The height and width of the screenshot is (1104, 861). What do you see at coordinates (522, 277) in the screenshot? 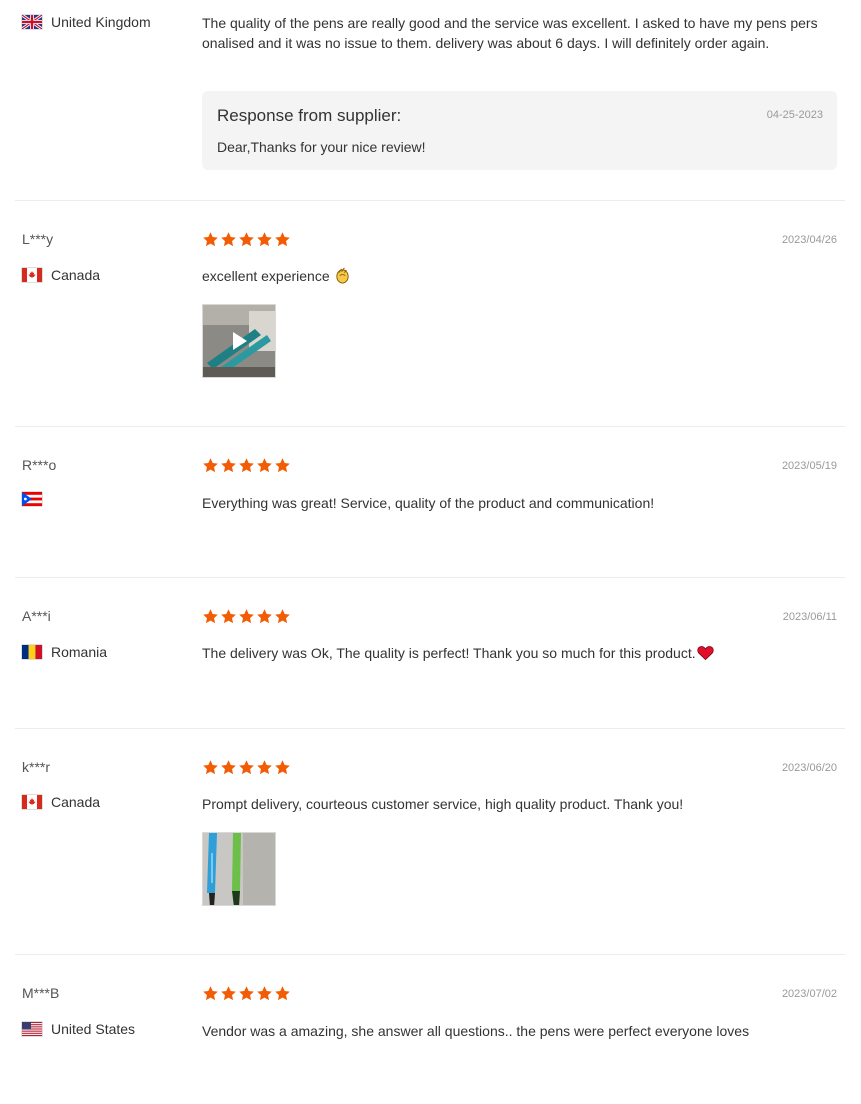
I see `review-text: excellent experience` at bounding box center [522, 277].